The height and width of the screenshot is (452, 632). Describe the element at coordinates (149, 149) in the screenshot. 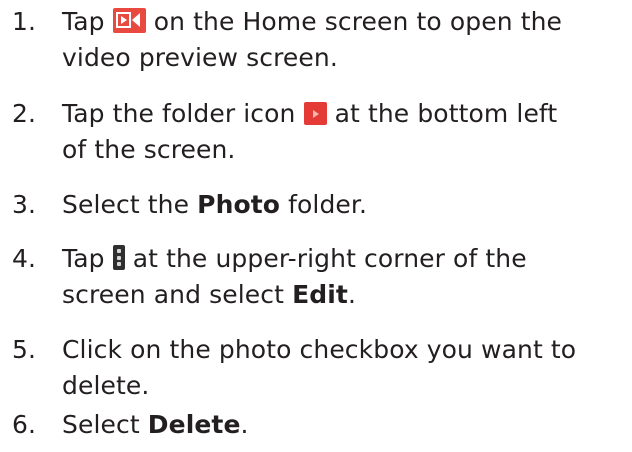

I see `step-line: of the screen.` at that location.